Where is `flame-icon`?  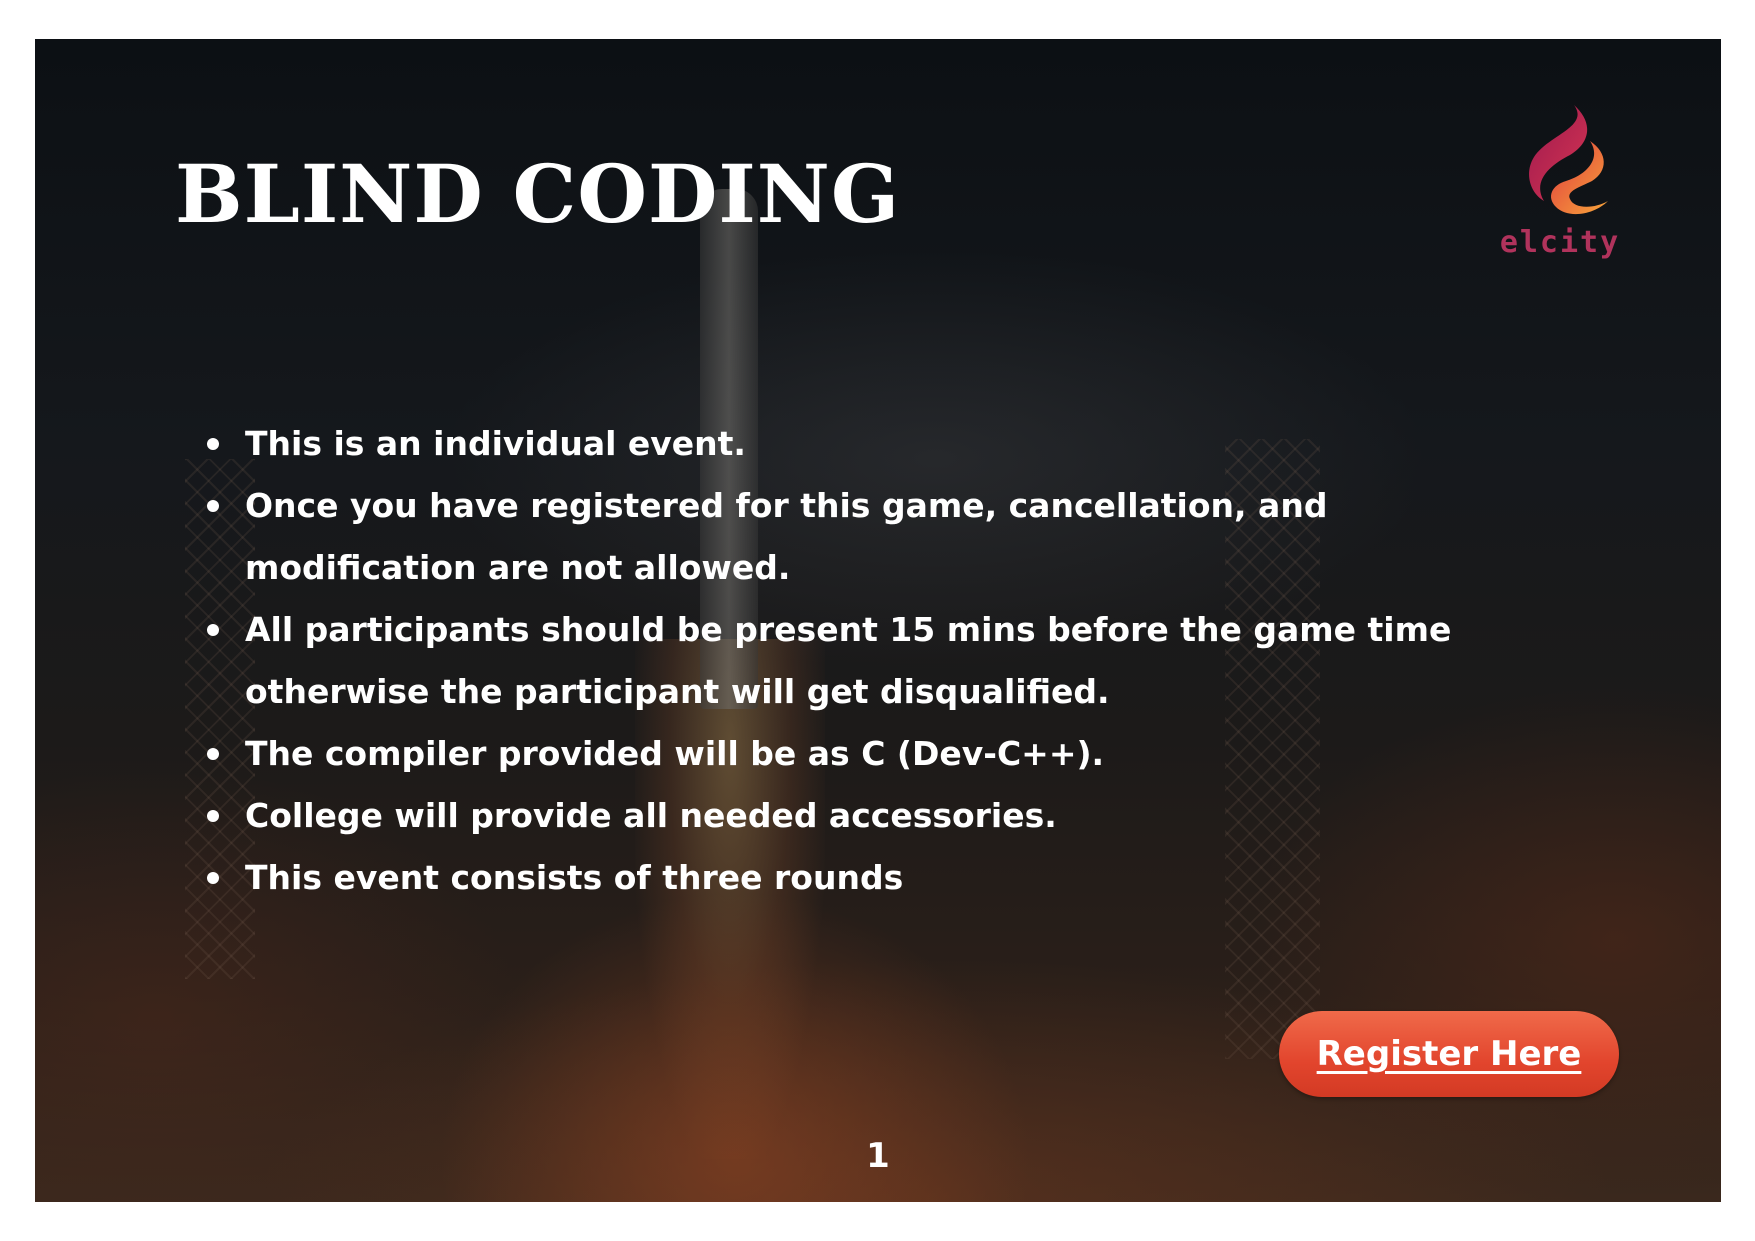
flame-icon is located at coordinates (1568, 160).